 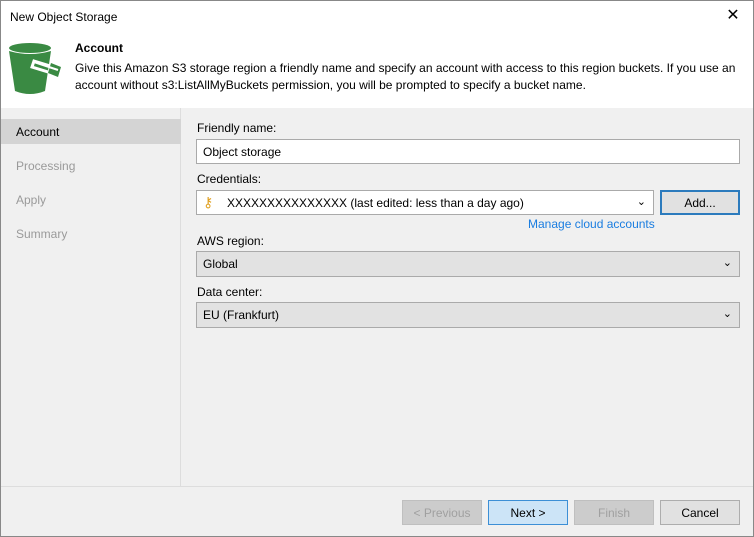 What do you see at coordinates (230, 292) in the screenshot?
I see `data-center-label: Data center:` at bounding box center [230, 292].